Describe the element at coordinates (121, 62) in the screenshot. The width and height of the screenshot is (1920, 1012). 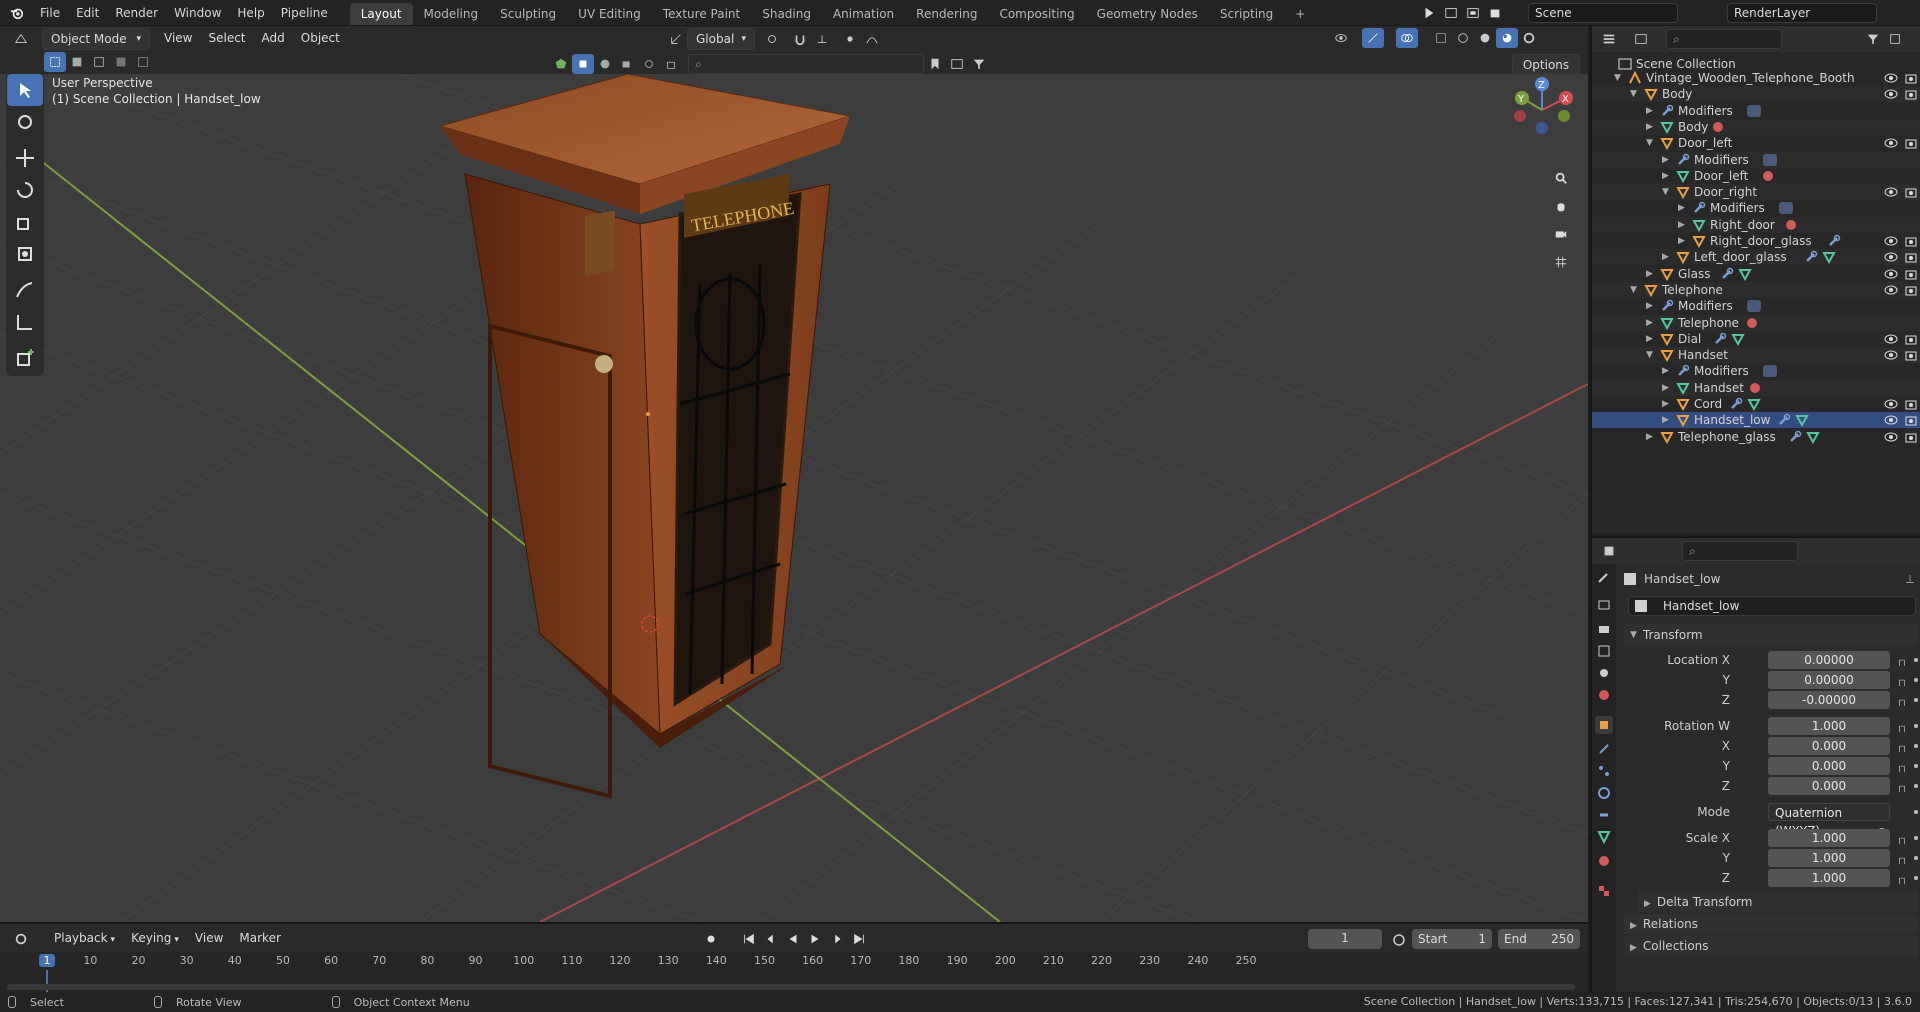
I see `select-invert-icon` at that location.